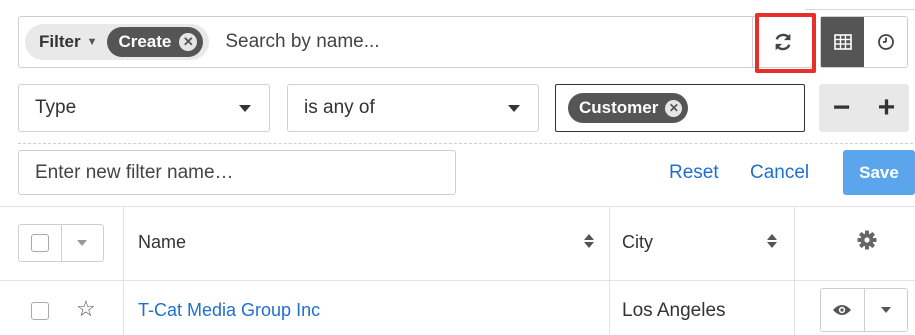 This screenshot has height=335, width=915. I want to click on eye-icon, so click(842, 310).